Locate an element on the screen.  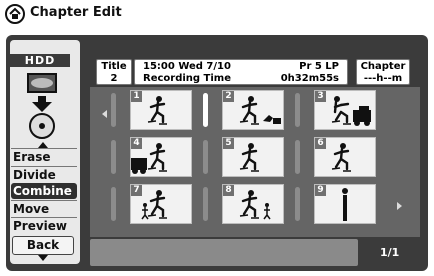
chapter-number: 5 is located at coordinates (228, 143).